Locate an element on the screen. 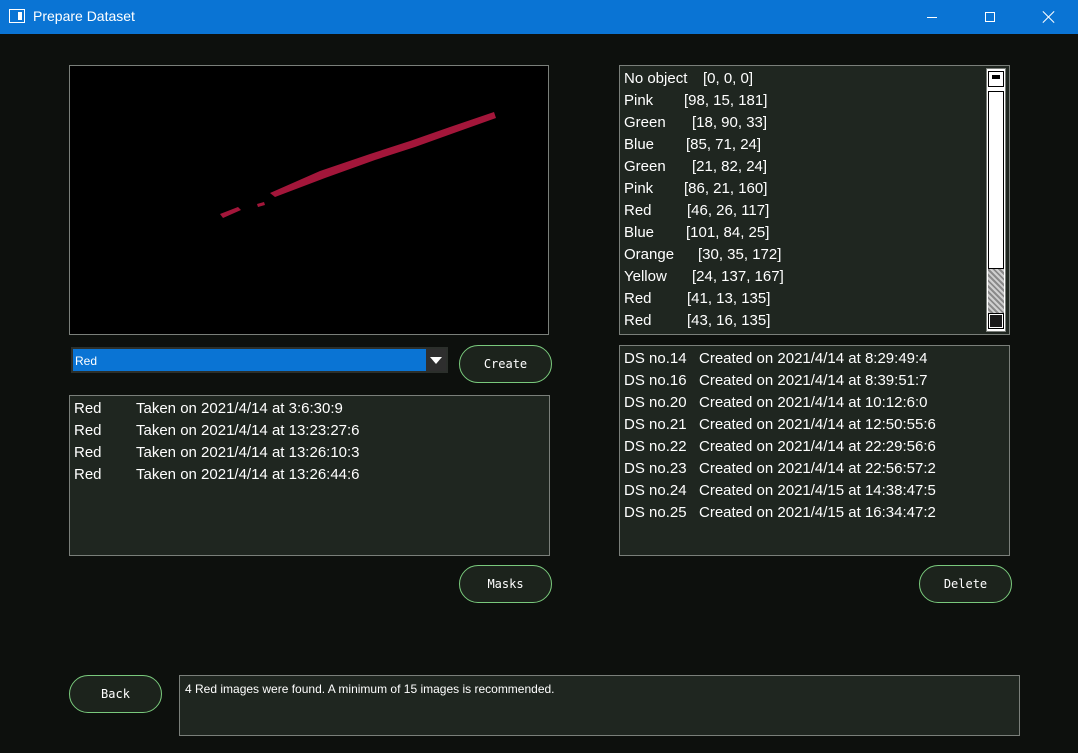 Image resolution: width=1078 pixels, height=753 pixels. list-item: Blue [85, 71, 24] is located at coordinates (692, 145).